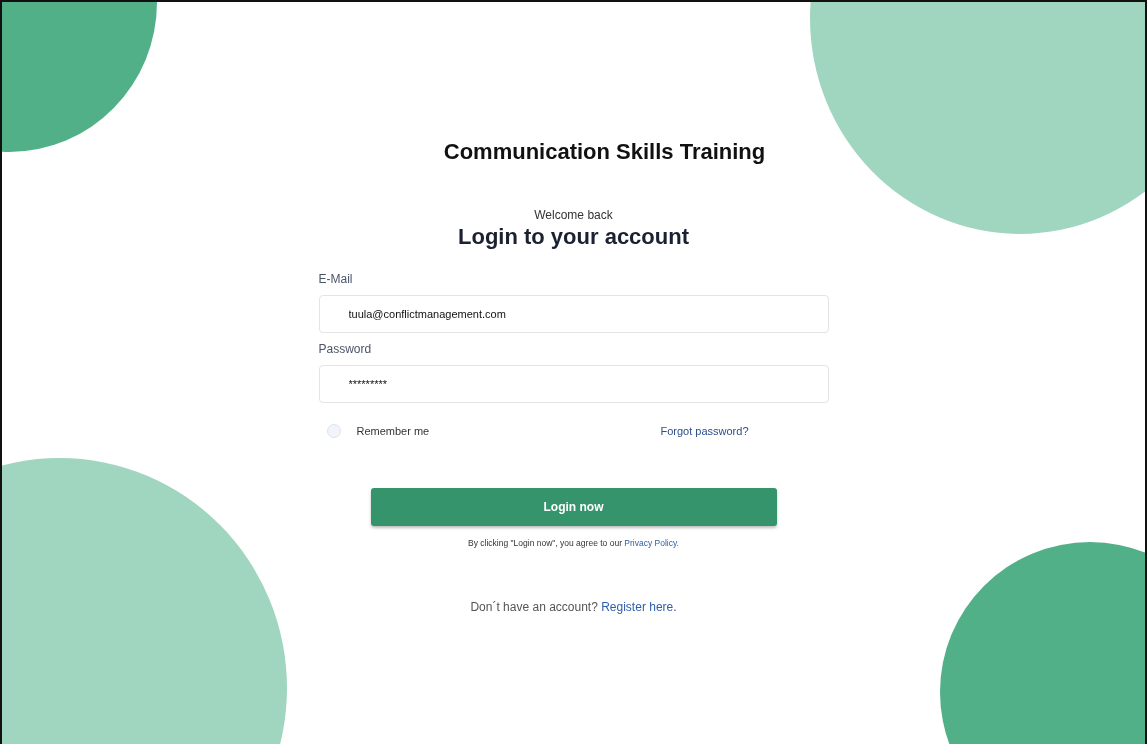 This screenshot has width=1147, height=744. I want to click on register-text: Don´t have an account? Register here., so click(573, 607).